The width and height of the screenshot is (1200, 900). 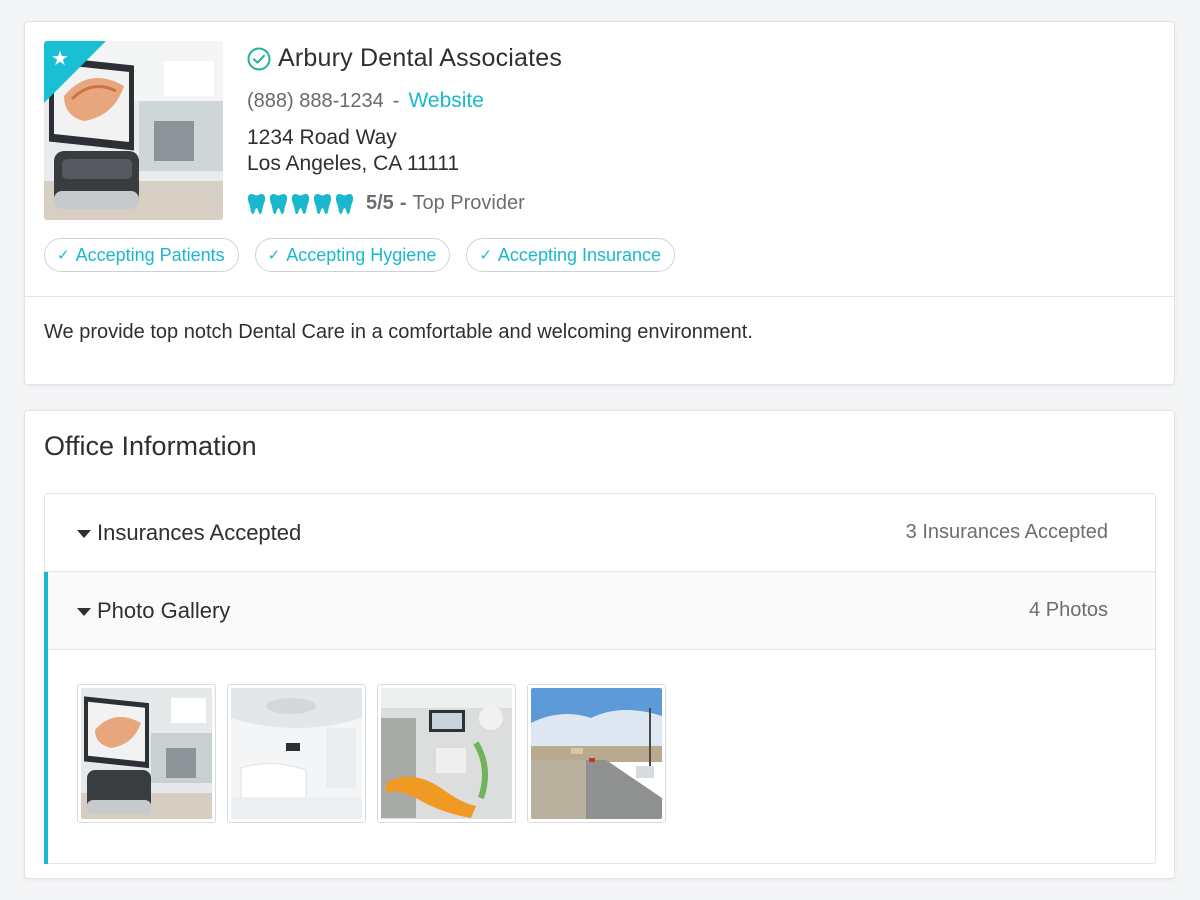 I want to click on contact-row: (888) 888-1234 - Website, so click(x=365, y=101).